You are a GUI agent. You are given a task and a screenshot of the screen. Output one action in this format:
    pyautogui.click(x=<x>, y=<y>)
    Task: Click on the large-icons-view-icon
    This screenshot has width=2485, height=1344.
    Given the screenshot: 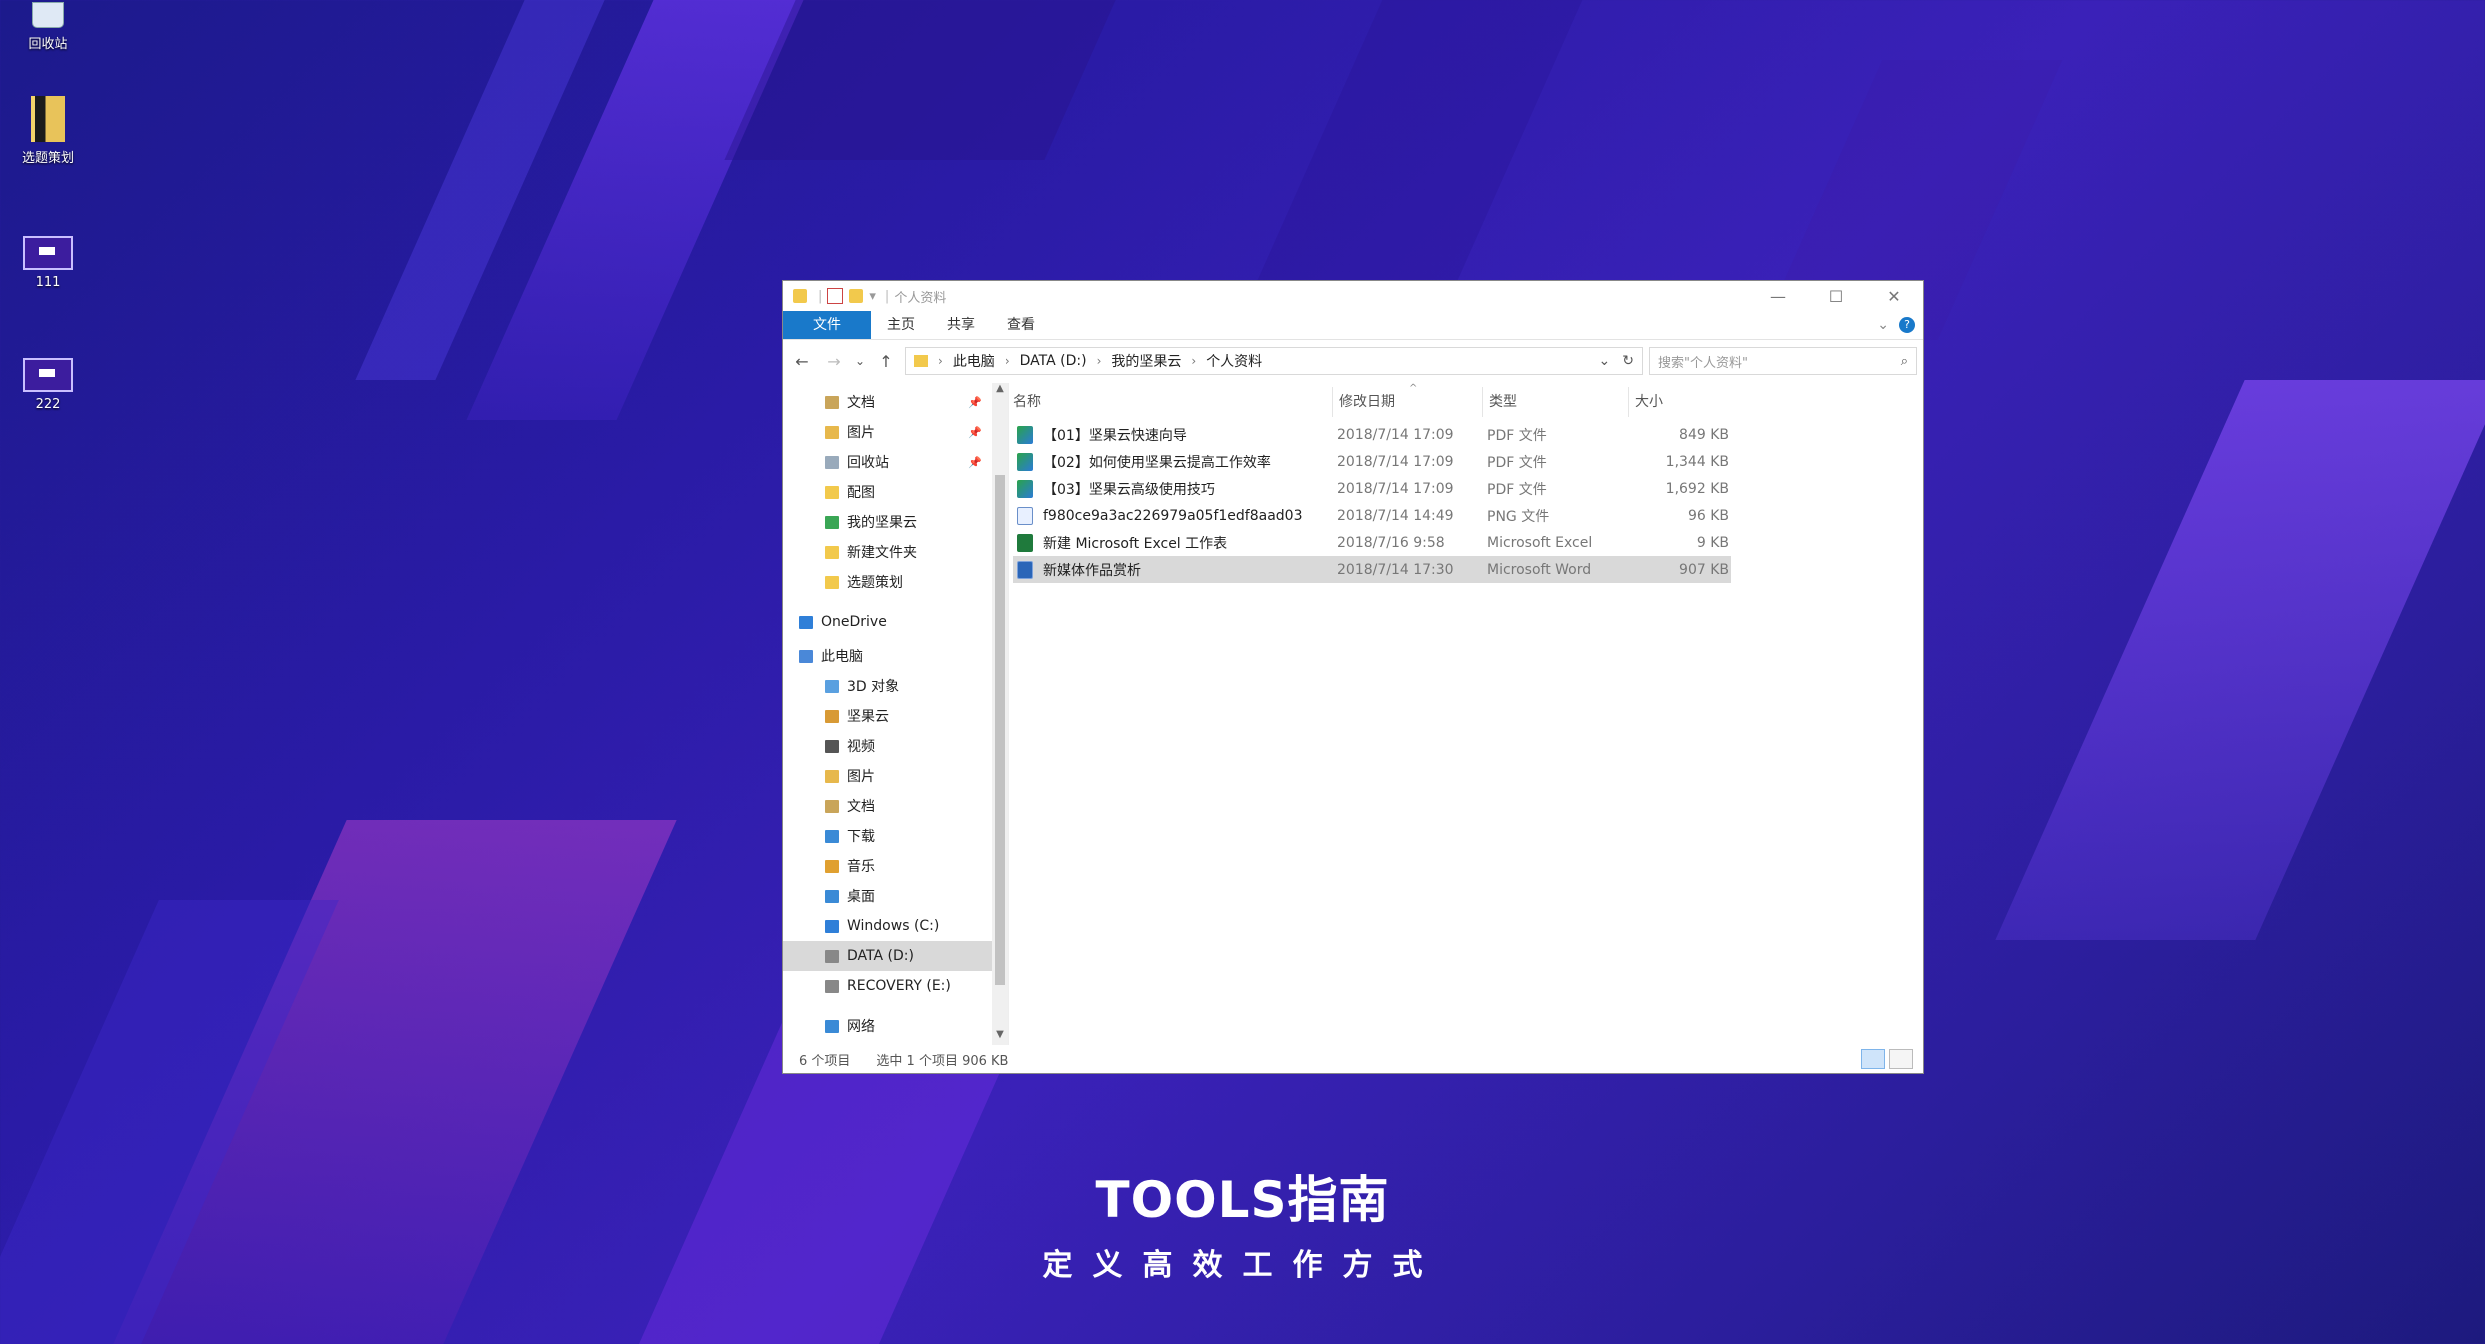 What is the action you would take?
    pyautogui.click(x=1901, y=1059)
    